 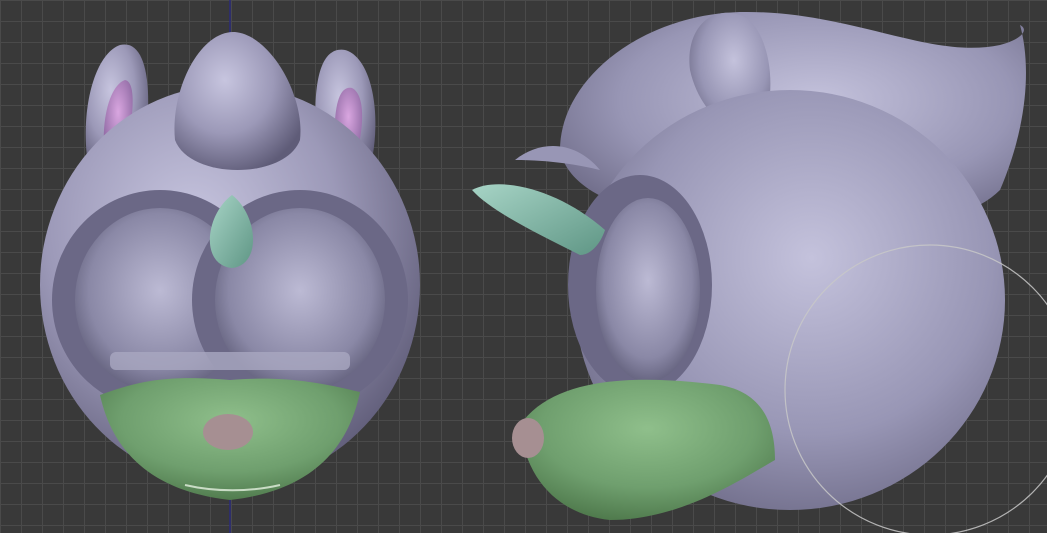 What do you see at coordinates (230, 361) in the screenshot?
I see `inner-bar` at bounding box center [230, 361].